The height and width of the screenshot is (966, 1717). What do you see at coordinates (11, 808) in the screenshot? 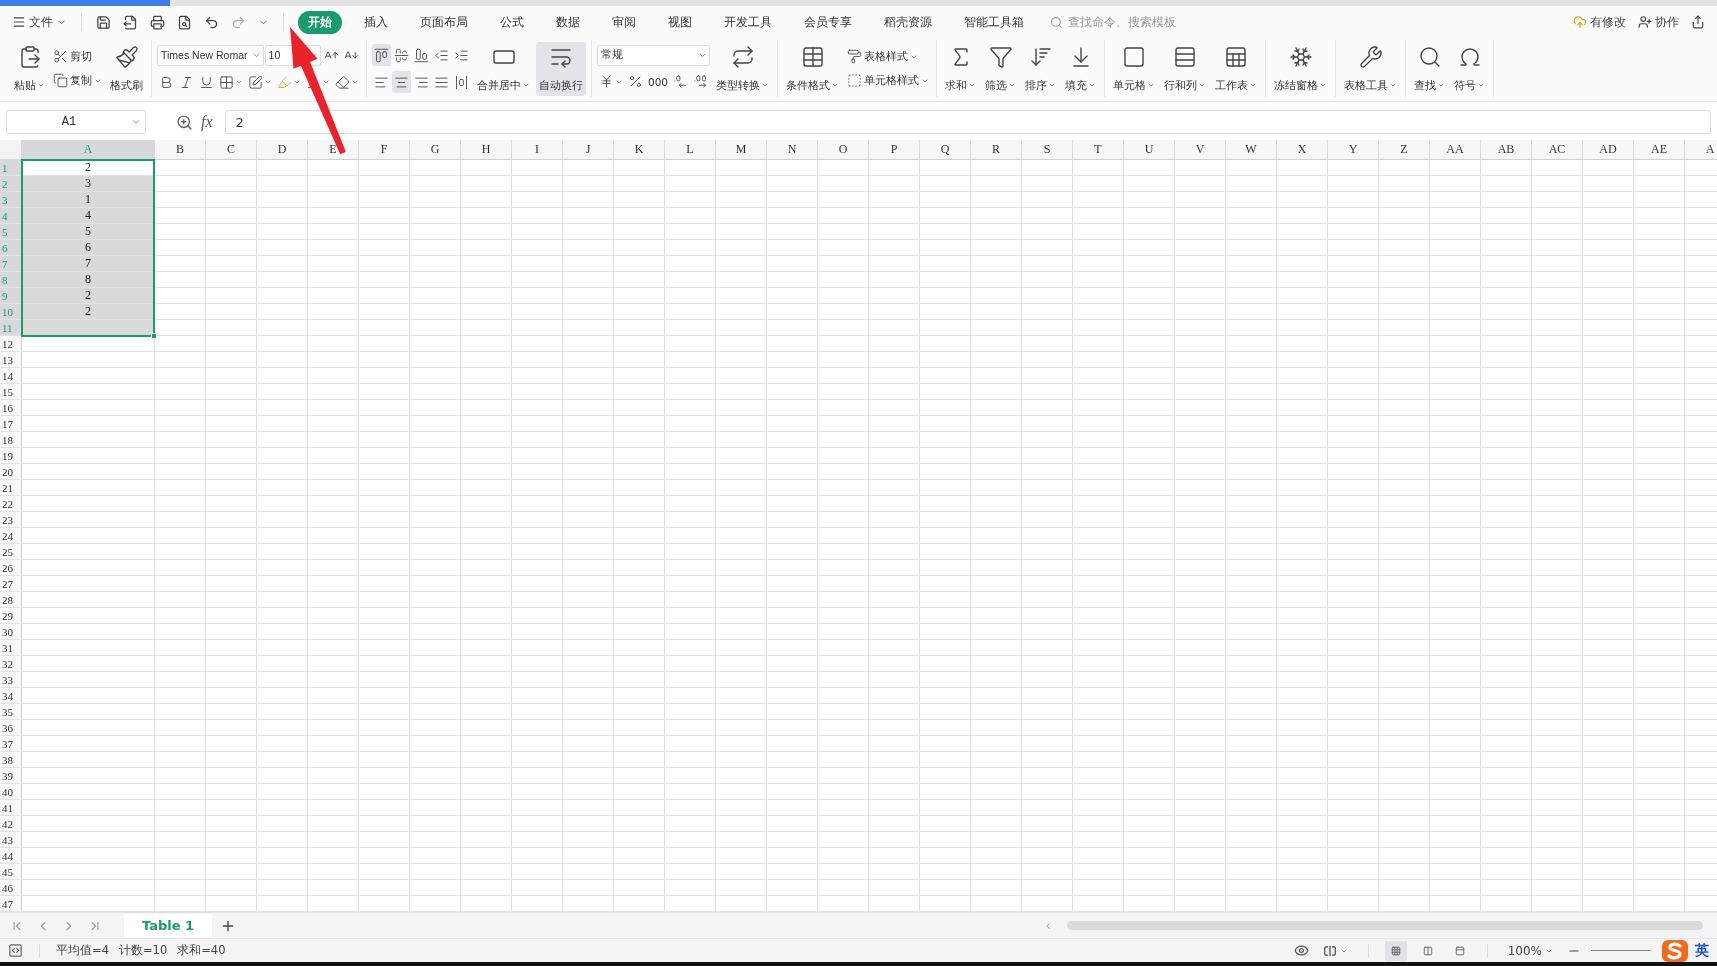
I see `row-header: 41` at bounding box center [11, 808].